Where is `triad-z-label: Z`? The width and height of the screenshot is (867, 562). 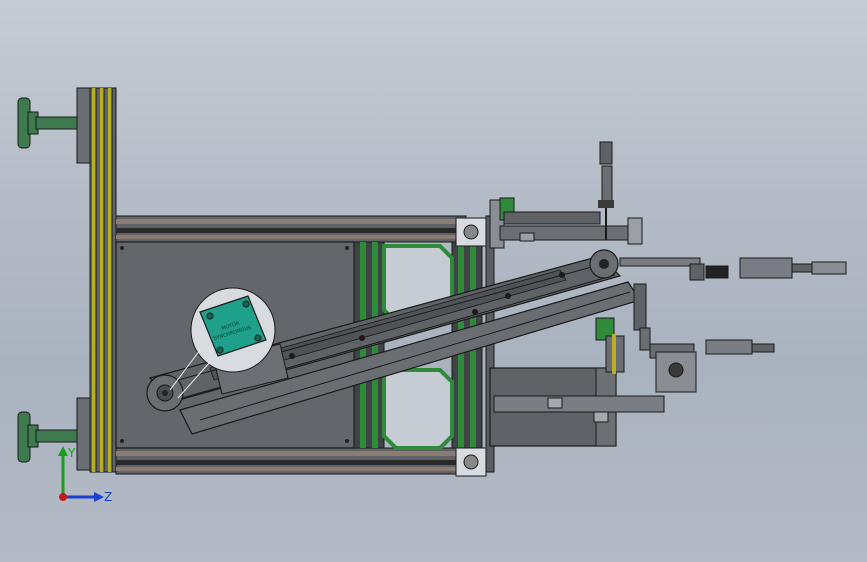 triad-z-label: Z is located at coordinates (108, 497).